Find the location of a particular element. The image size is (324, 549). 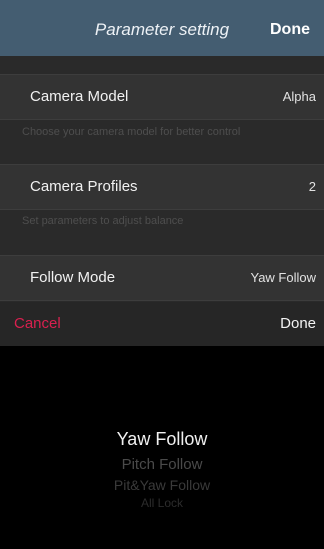

camera-profiles-label: Camera Profiles is located at coordinates (84, 186).